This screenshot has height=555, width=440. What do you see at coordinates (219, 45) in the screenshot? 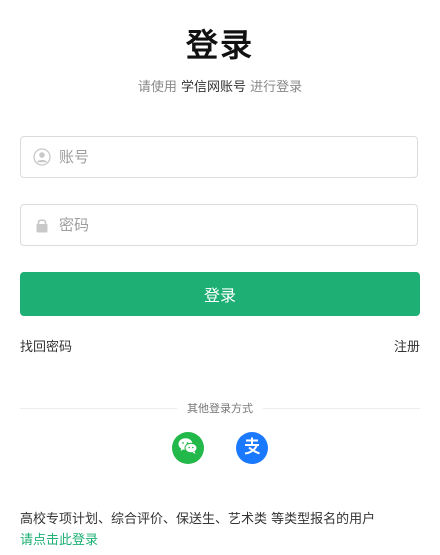
I see `page-title: 登录` at bounding box center [219, 45].